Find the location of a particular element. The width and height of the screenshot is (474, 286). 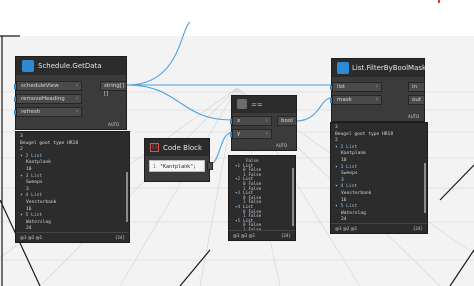

node-header: {} Code Block is located at coordinates (177, 147).